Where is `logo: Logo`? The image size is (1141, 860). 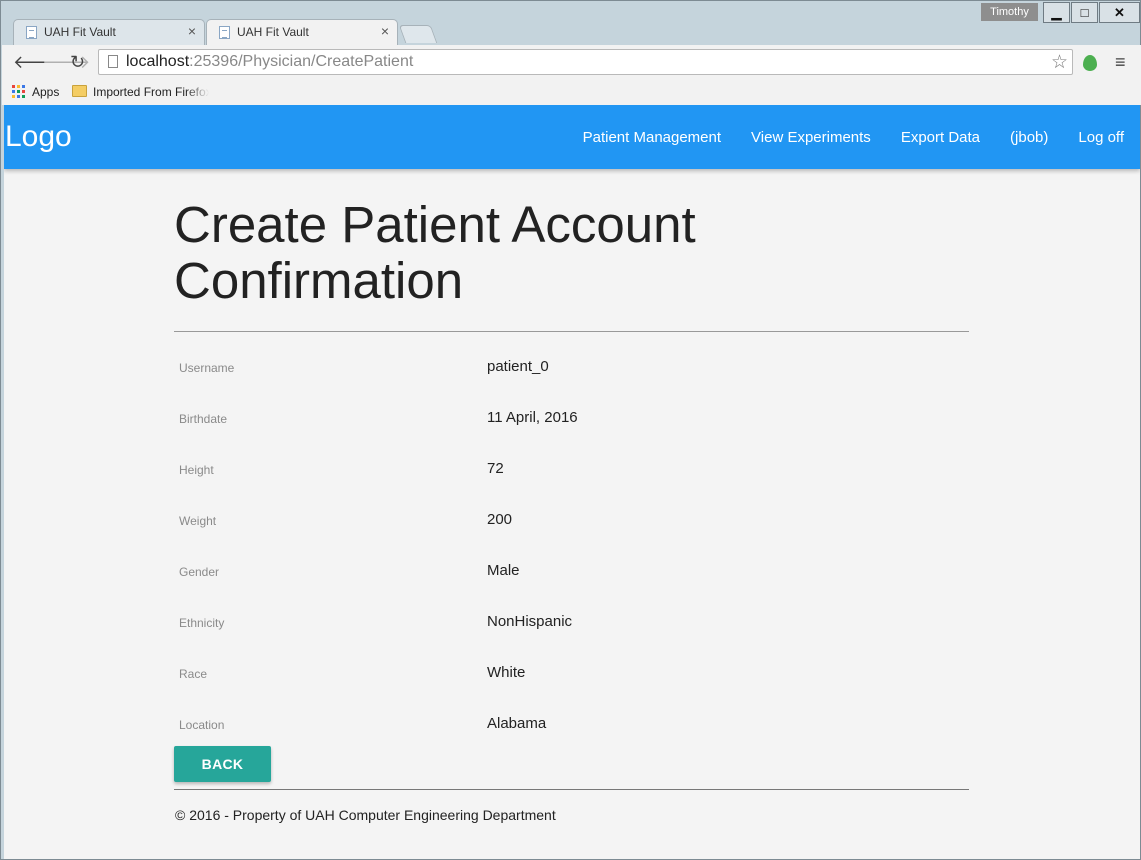
logo: Logo is located at coordinates (38, 137).